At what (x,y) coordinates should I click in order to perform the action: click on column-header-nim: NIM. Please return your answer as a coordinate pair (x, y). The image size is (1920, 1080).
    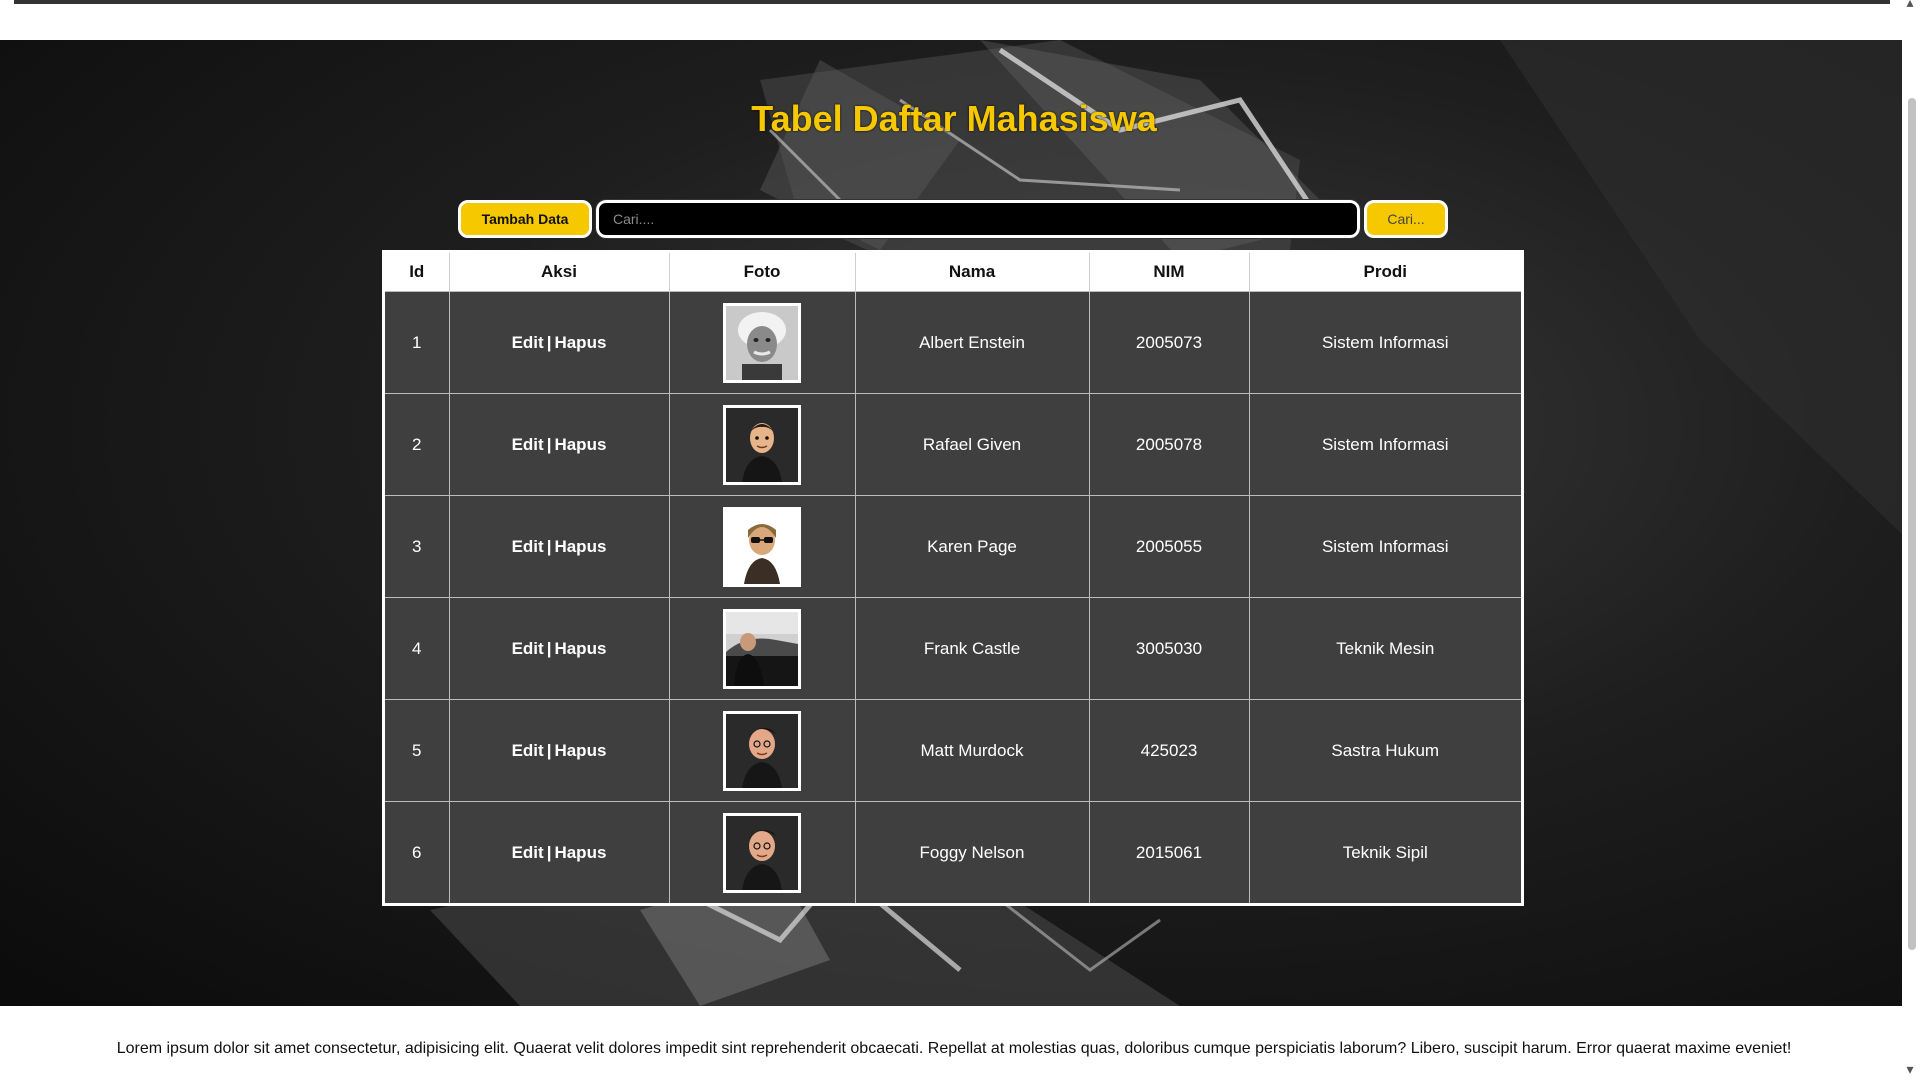
    Looking at the image, I should click on (1169, 272).